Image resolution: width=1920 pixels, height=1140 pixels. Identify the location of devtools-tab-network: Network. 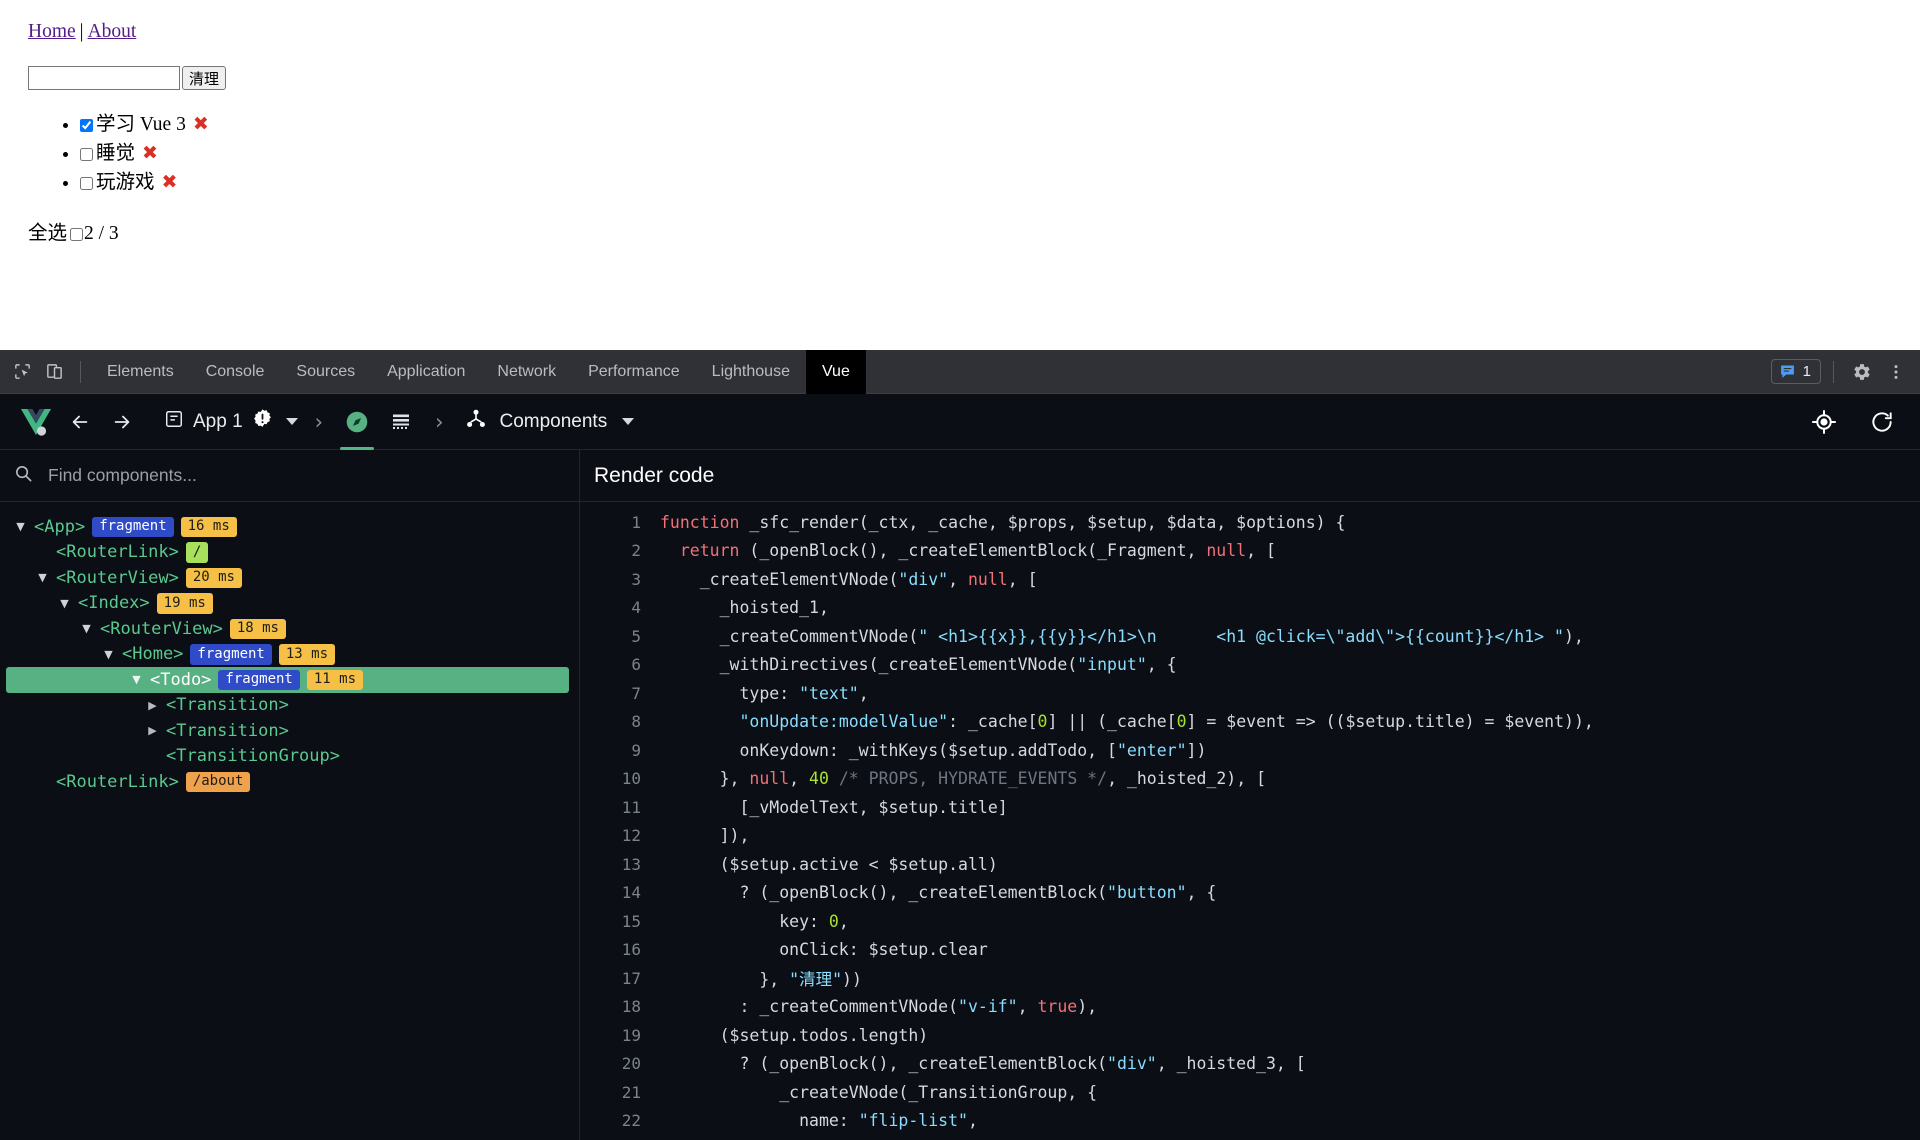
(526, 372).